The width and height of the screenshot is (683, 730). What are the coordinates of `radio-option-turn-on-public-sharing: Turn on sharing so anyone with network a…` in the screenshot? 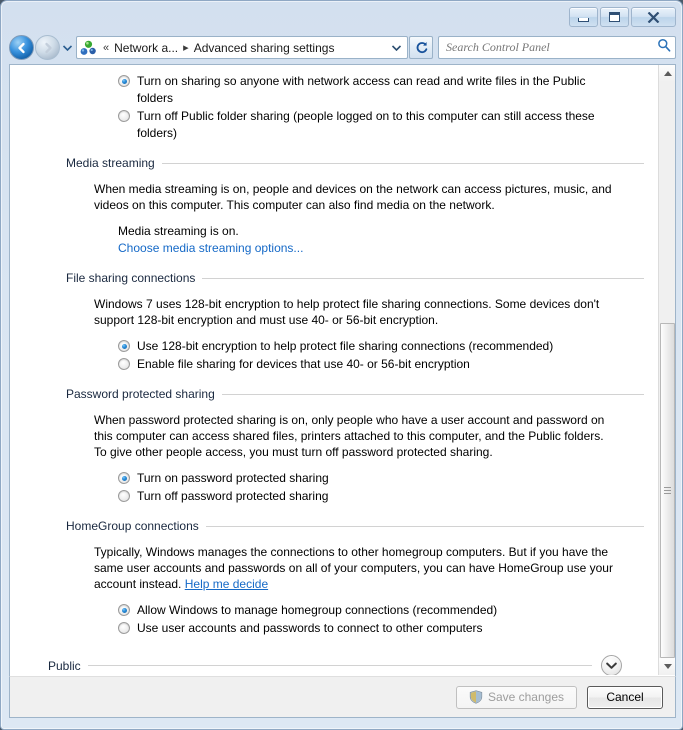 It's located at (364, 90).